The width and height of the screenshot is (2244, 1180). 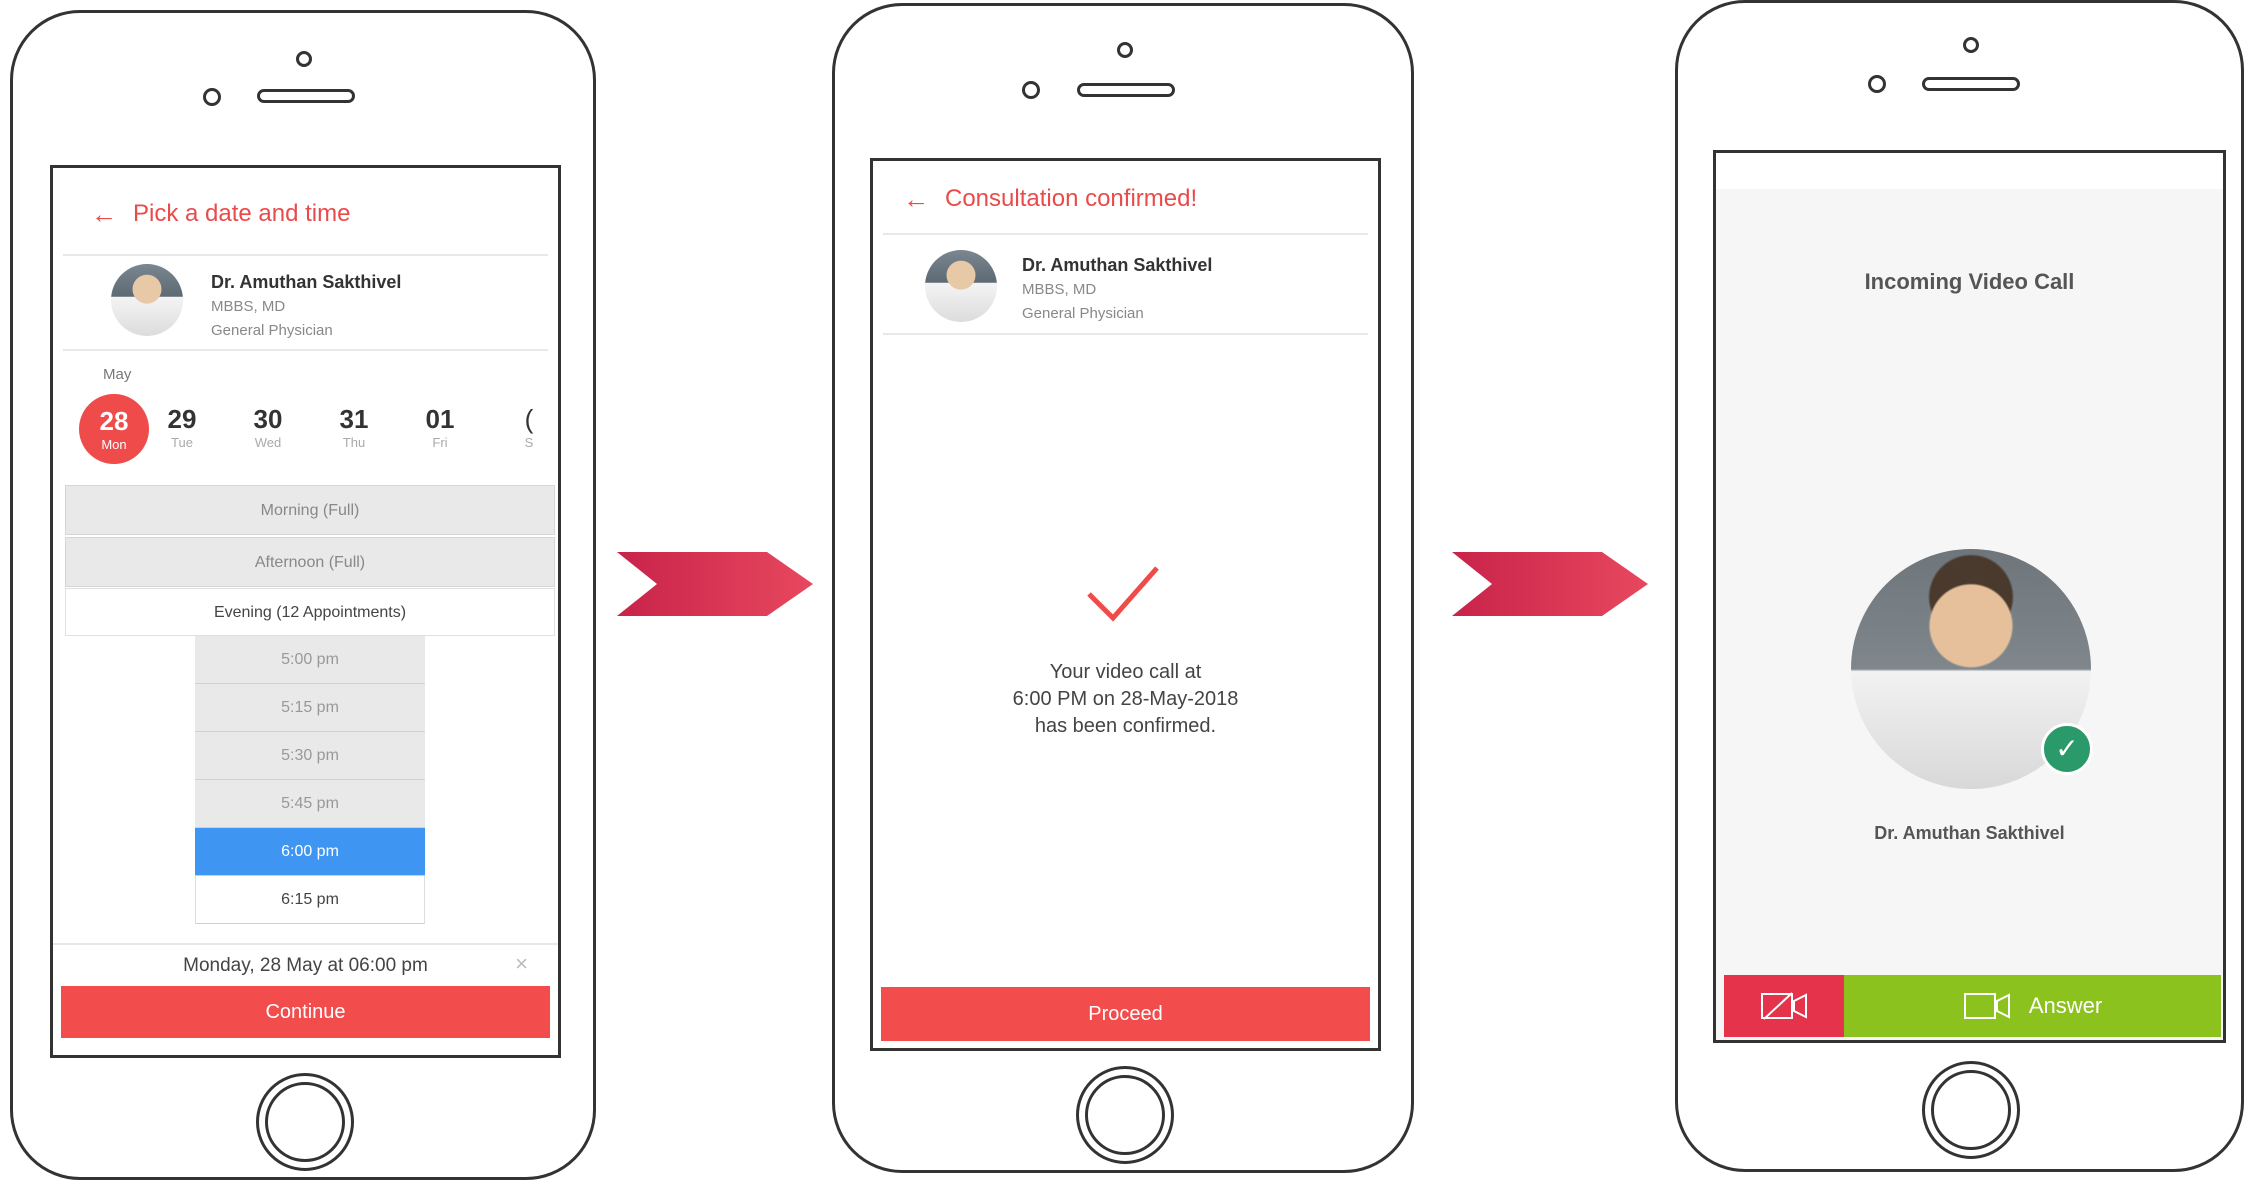 What do you see at coordinates (305, 965) in the screenshot?
I see `selection-summary: Monday, 28 May at 06:00 pm` at bounding box center [305, 965].